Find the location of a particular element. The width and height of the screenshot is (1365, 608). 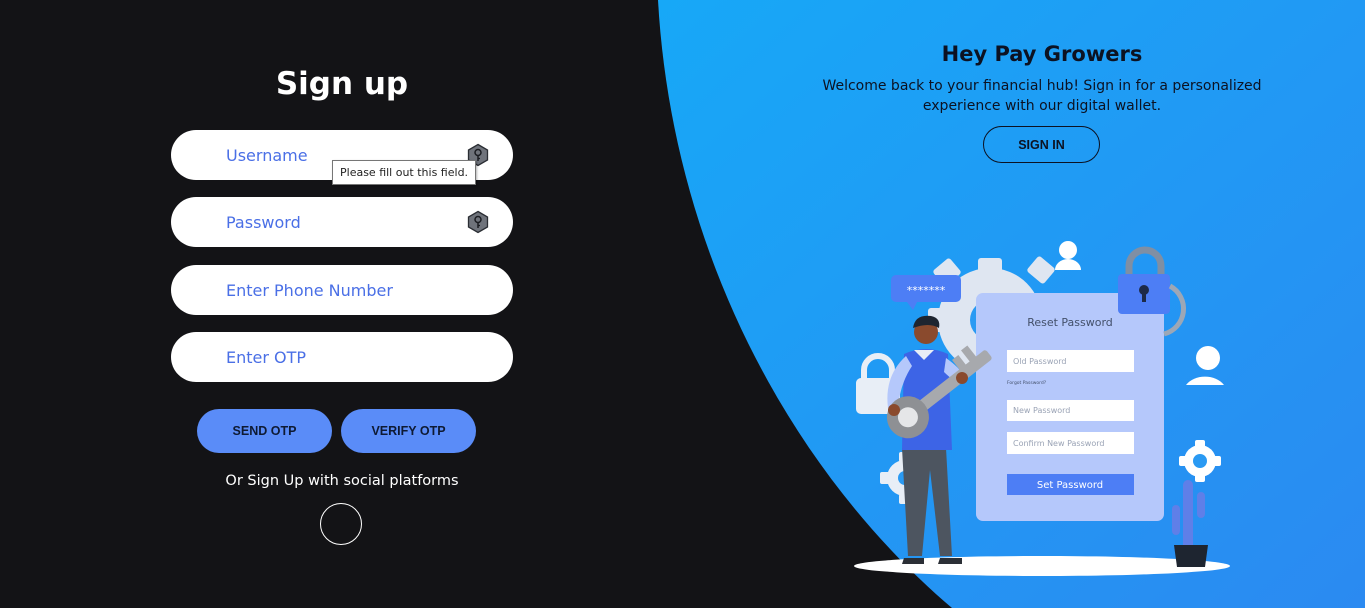

set-password-label: Set Password is located at coordinates (1070, 485).